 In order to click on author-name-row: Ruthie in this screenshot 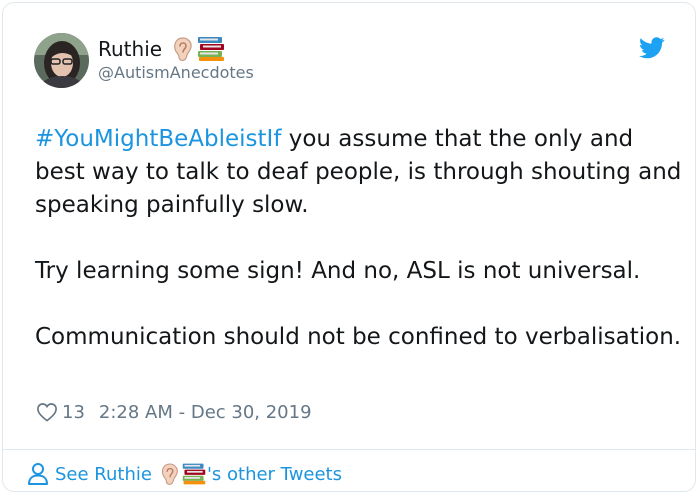, I will do `click(162, 49)`.